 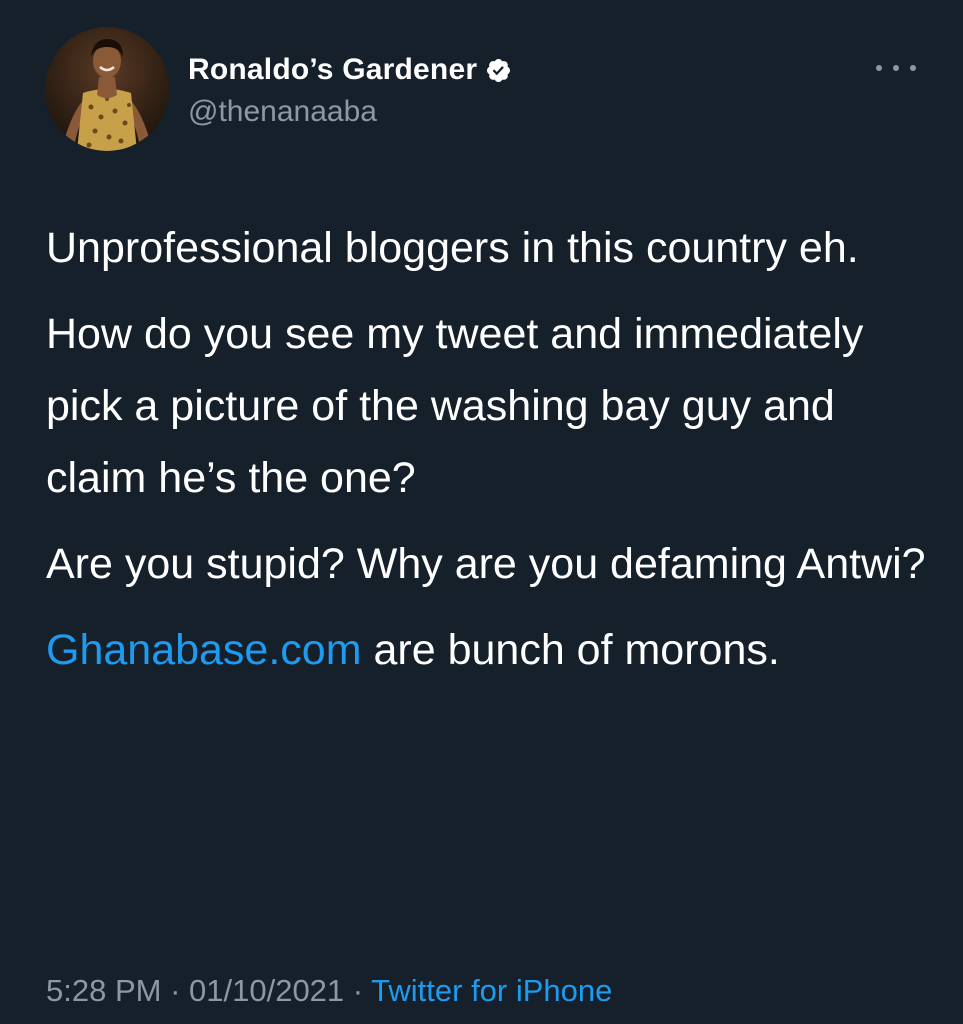 I want to click on verified-badge-icon, so click(x=498, y=70).